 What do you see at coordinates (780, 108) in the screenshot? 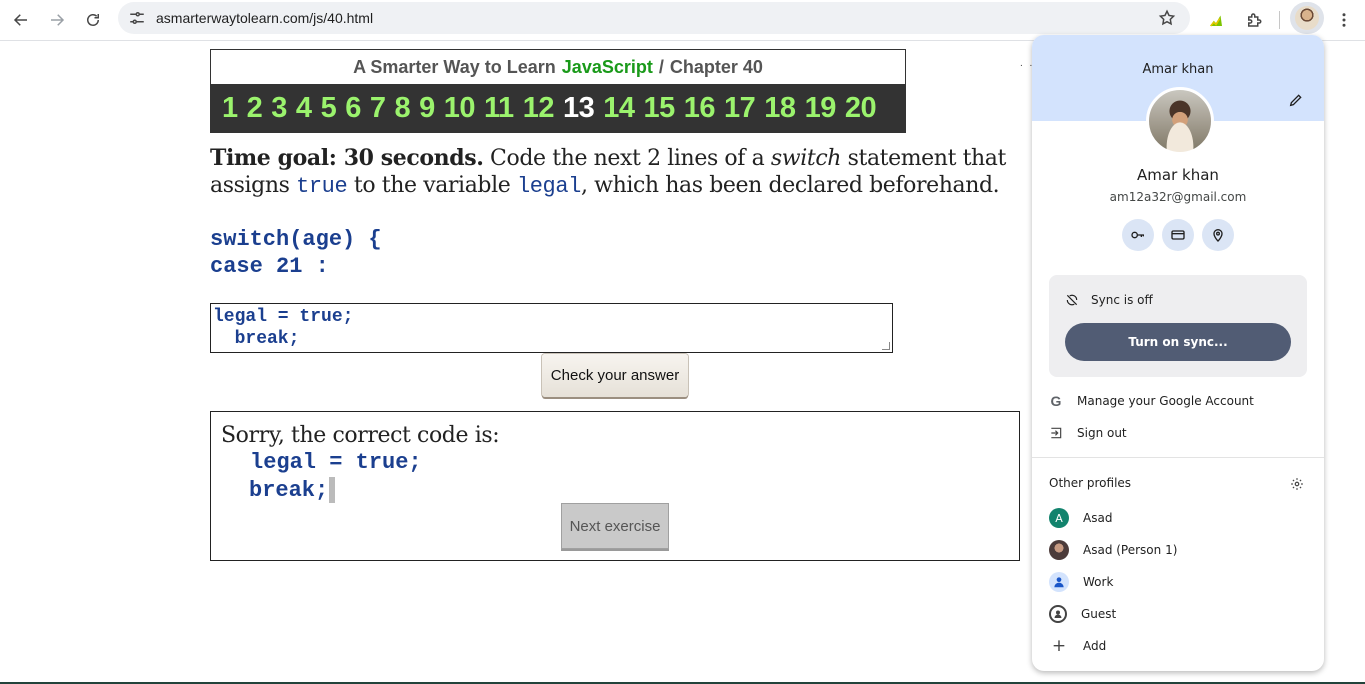
I see `chapter-link-18: 18` at bounding box center [780, 108].